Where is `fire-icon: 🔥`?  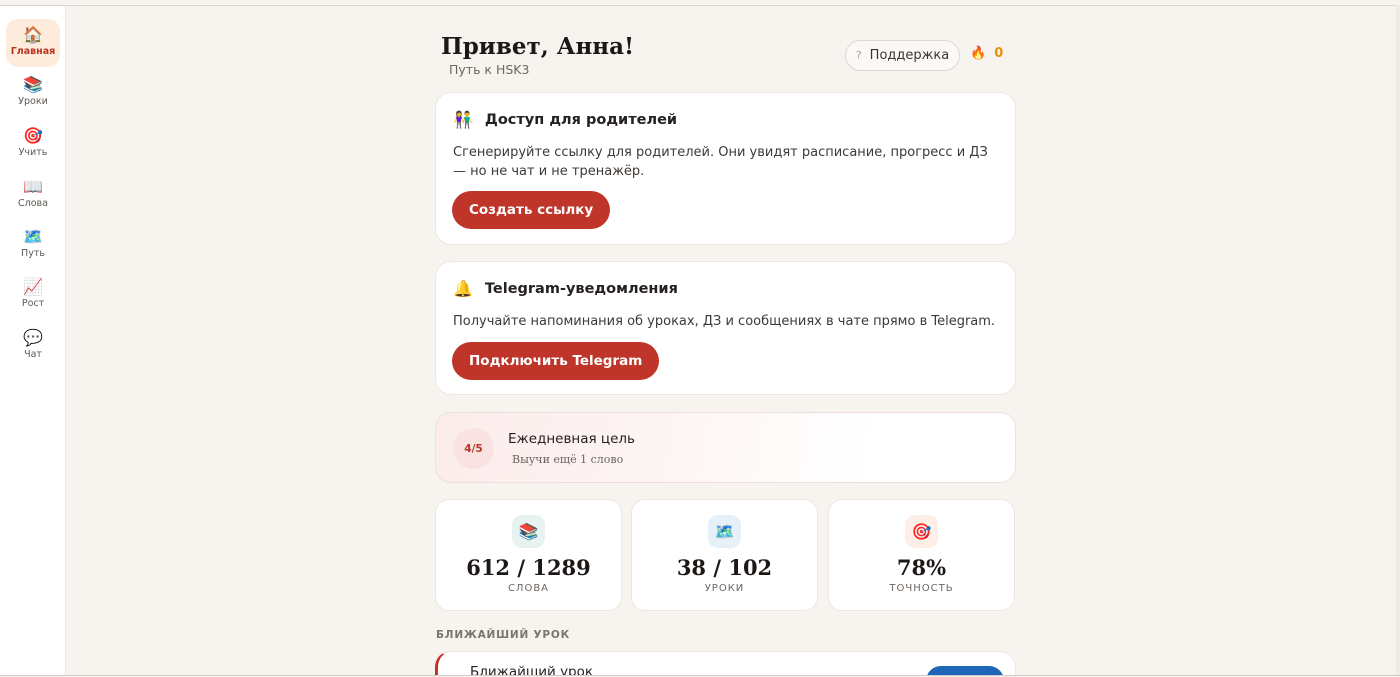
fire-icon: 🔥 is located at coordinates (978, 53).